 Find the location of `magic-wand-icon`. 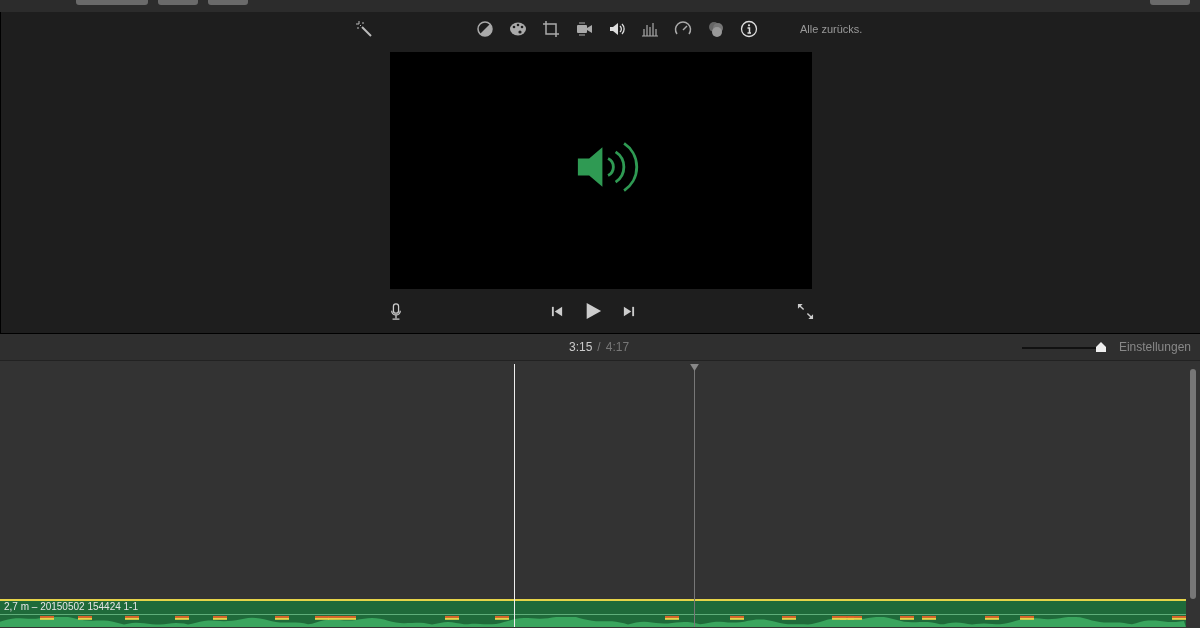

magic-wand-icon is located at coordinates (364, 29).